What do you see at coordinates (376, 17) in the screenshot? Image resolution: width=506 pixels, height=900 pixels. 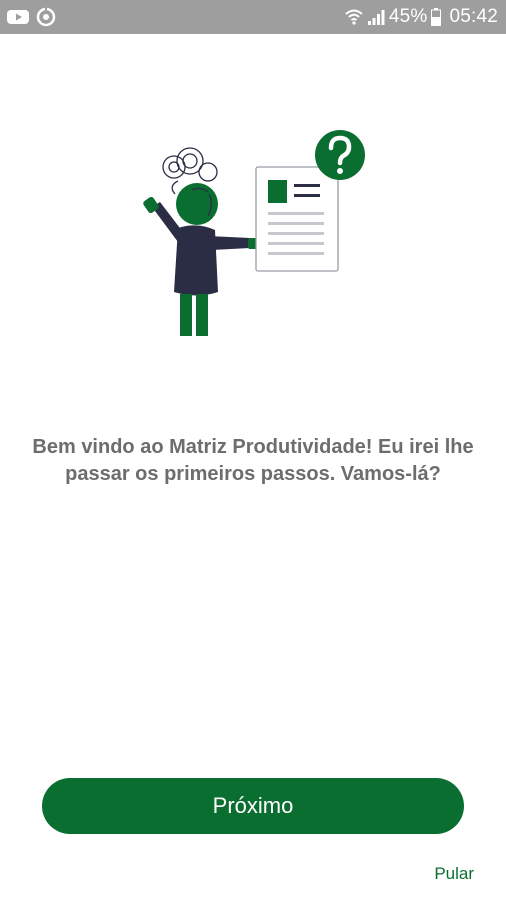 I see `cell-signal-icon` at bounding box center [376, 17].